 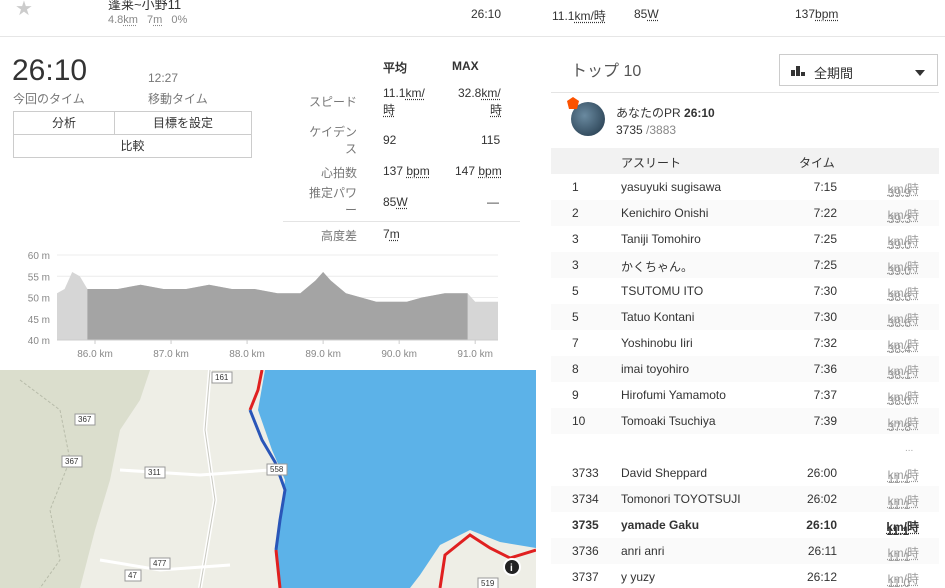 I want to click on elev-val: 7m, so click(x=391, y=234).